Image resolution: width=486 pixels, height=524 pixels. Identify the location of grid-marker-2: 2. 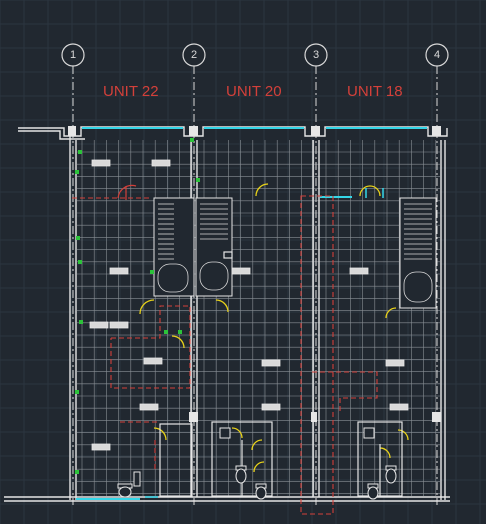
(194, 55).